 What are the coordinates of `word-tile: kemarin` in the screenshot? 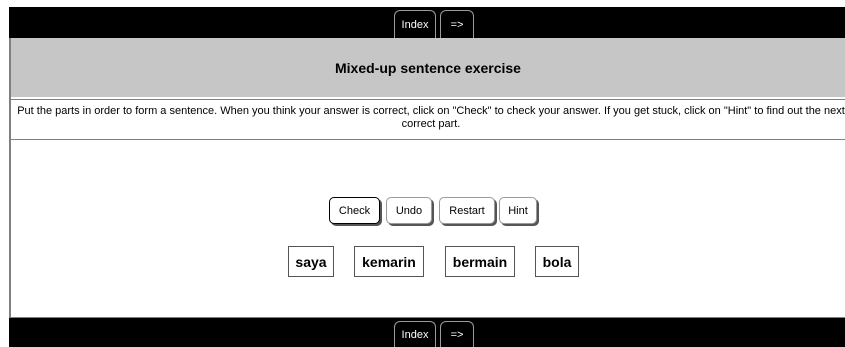 It's located at (389, 261).